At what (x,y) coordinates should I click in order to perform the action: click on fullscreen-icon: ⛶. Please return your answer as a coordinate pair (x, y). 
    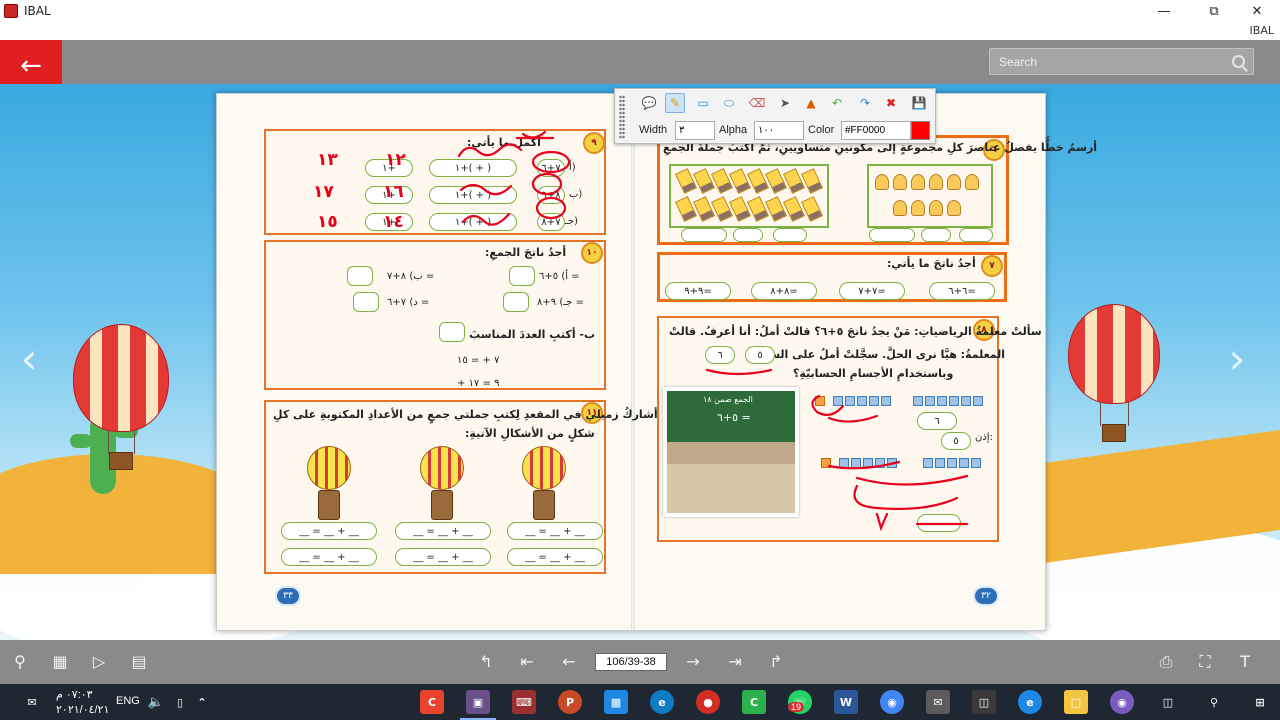
    Looking at the image, I should click on (1205, 662).